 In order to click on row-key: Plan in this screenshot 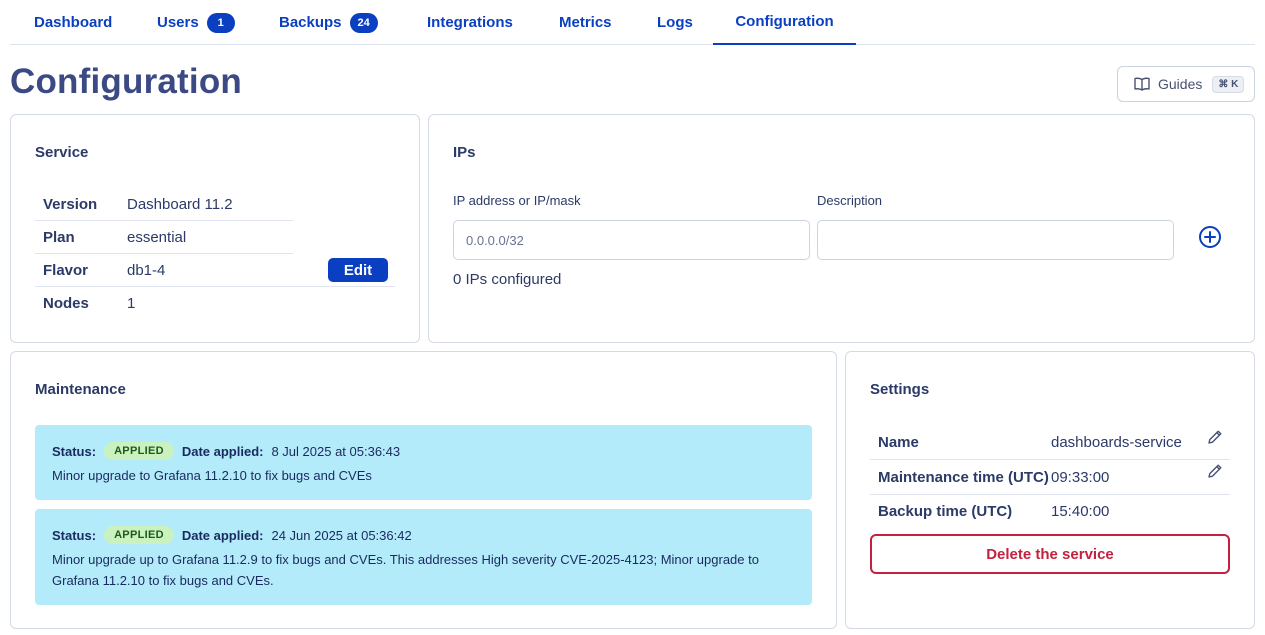, I will do `click(59, 237)`.